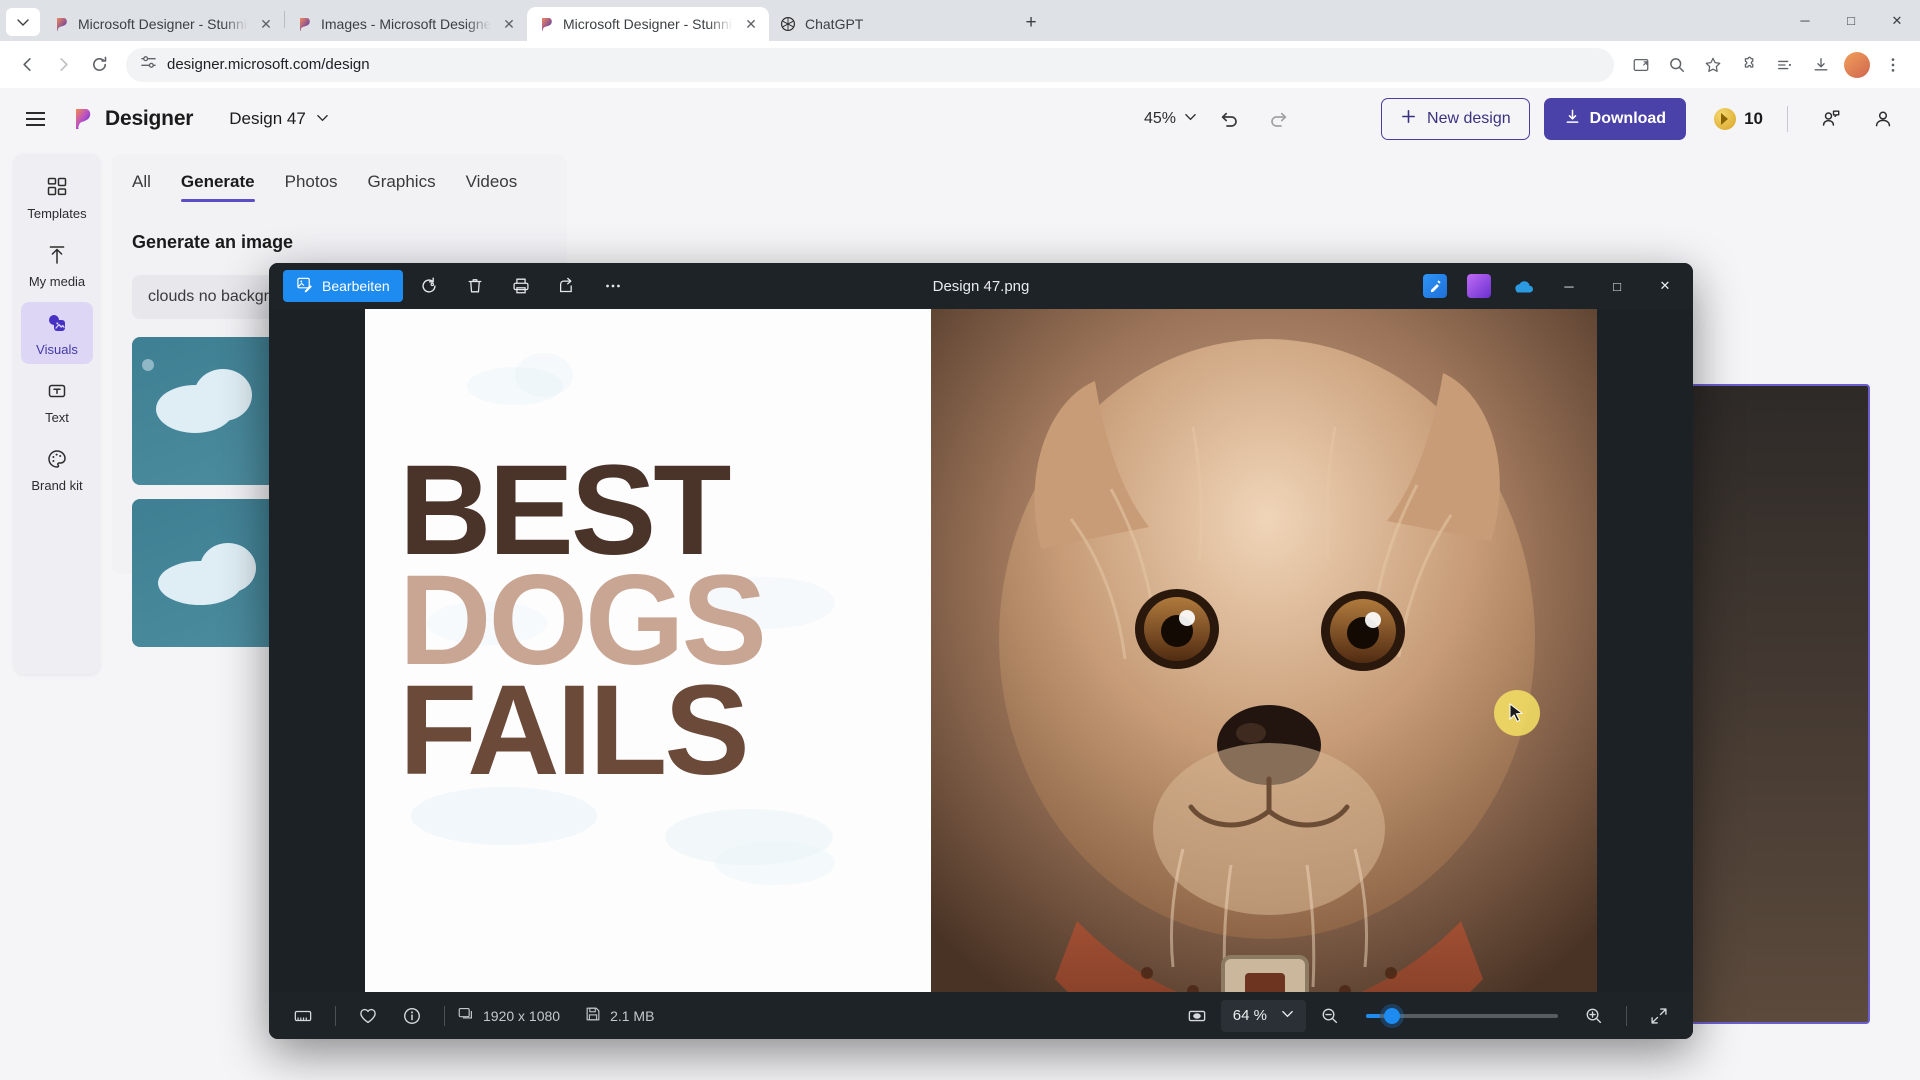 The image size is (1920, 1080). I want to click on tab-videos: Videos, so click(492, 187).